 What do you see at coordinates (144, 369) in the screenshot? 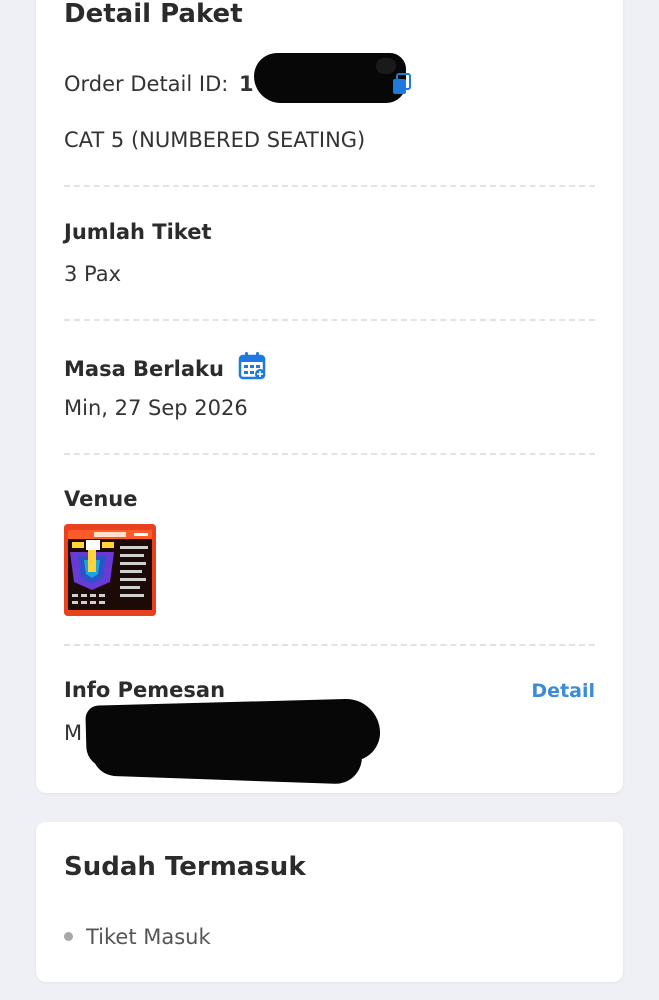
I see `validity-label-text: Masa Berlaku` at bounding box center [144, 369].